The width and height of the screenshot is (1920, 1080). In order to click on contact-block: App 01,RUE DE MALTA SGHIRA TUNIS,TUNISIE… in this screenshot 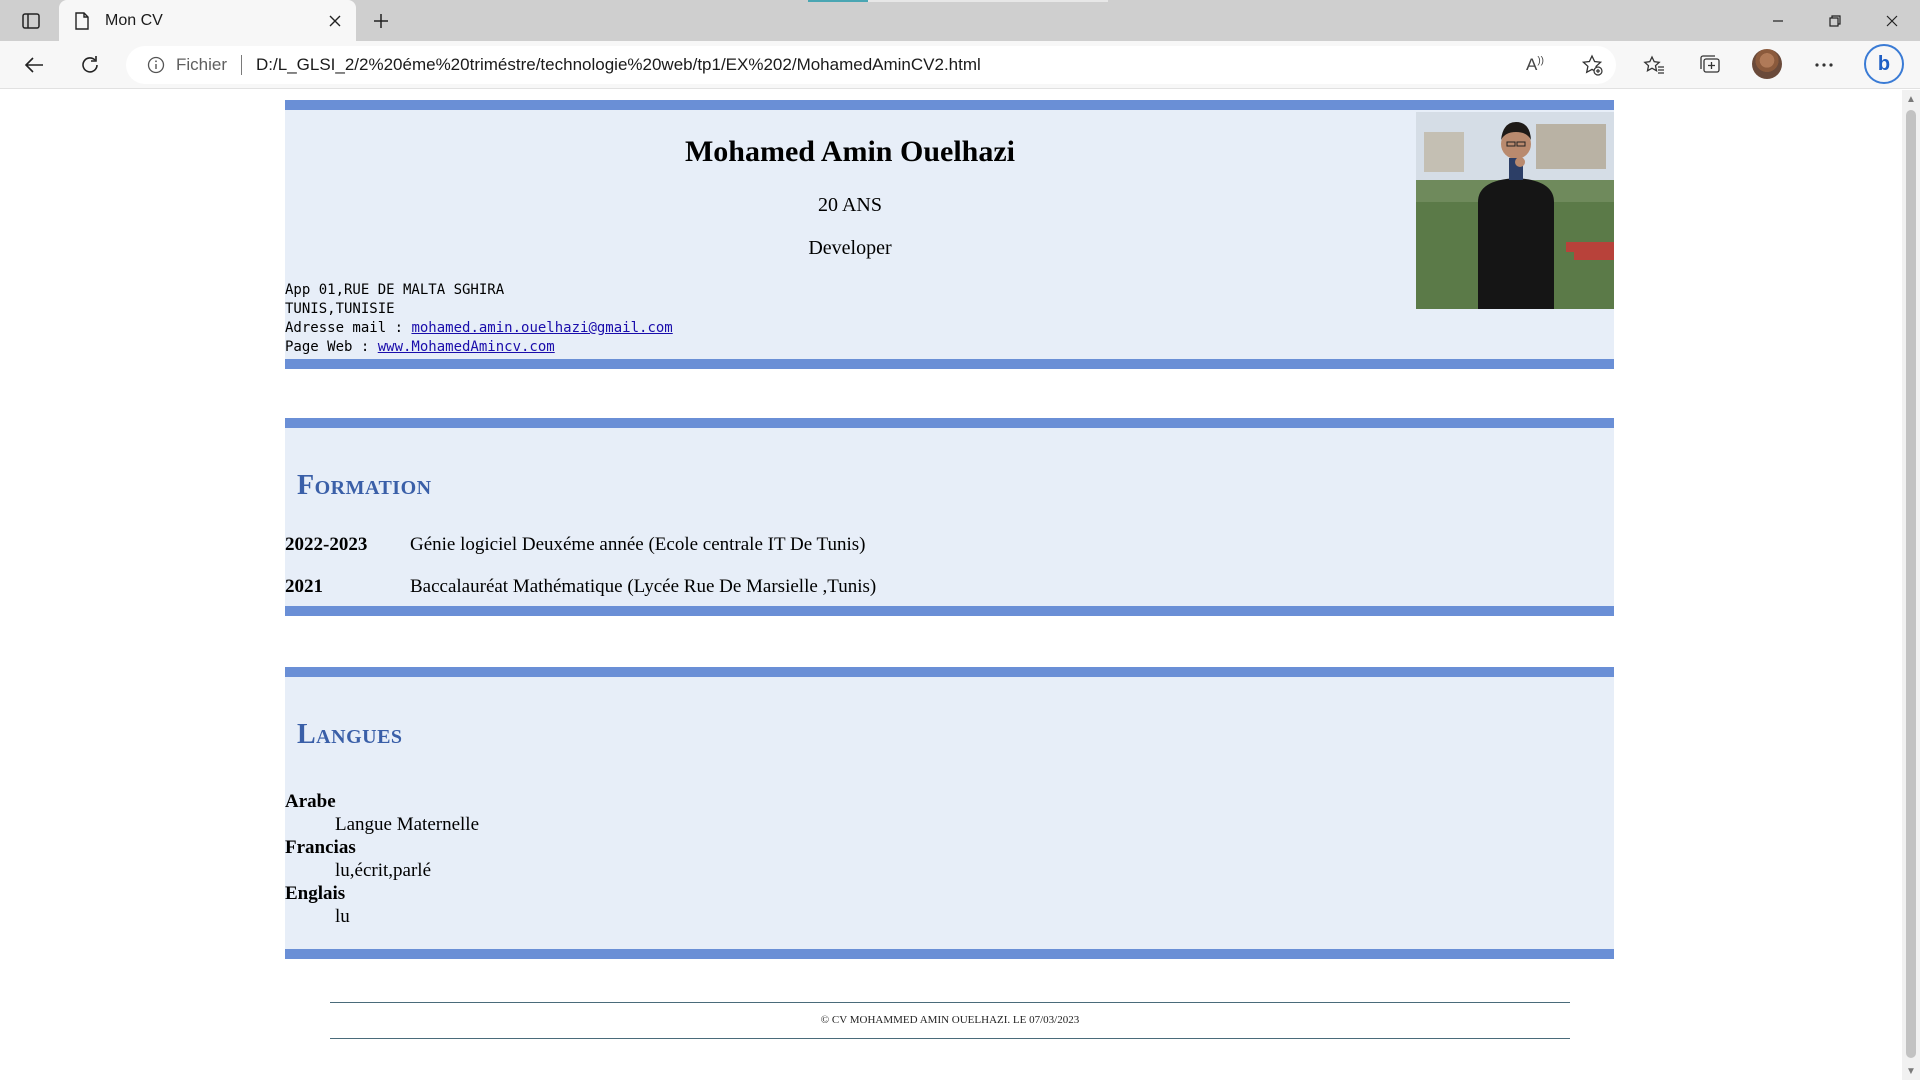, I will do `click(479, 319)`.